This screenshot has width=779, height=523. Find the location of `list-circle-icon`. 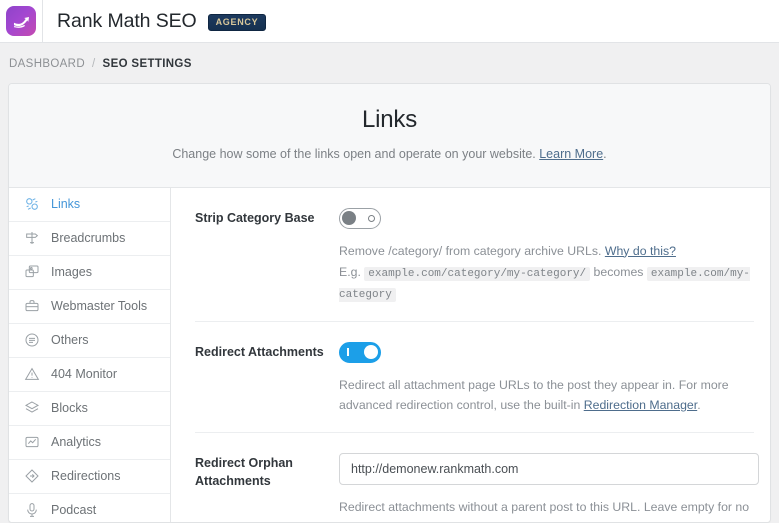

list-circle-icon is located at coordinates (31, 340).